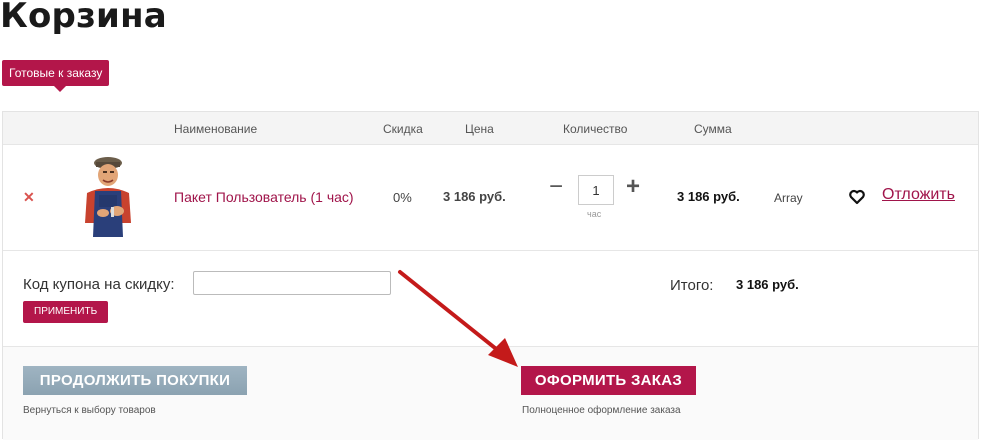 The image size is (981, 440). I want to click on defer-link: Отложить, so click(918, 195).